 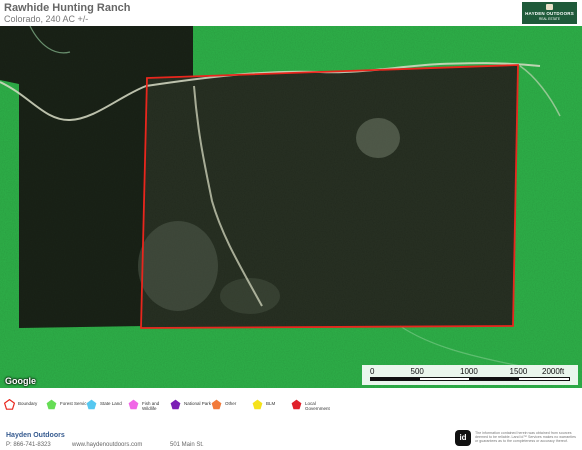 What do you see at coordinates (231, 403) in the screenshot?
I see `legend-label: Other` at bounding box center [231, 403].